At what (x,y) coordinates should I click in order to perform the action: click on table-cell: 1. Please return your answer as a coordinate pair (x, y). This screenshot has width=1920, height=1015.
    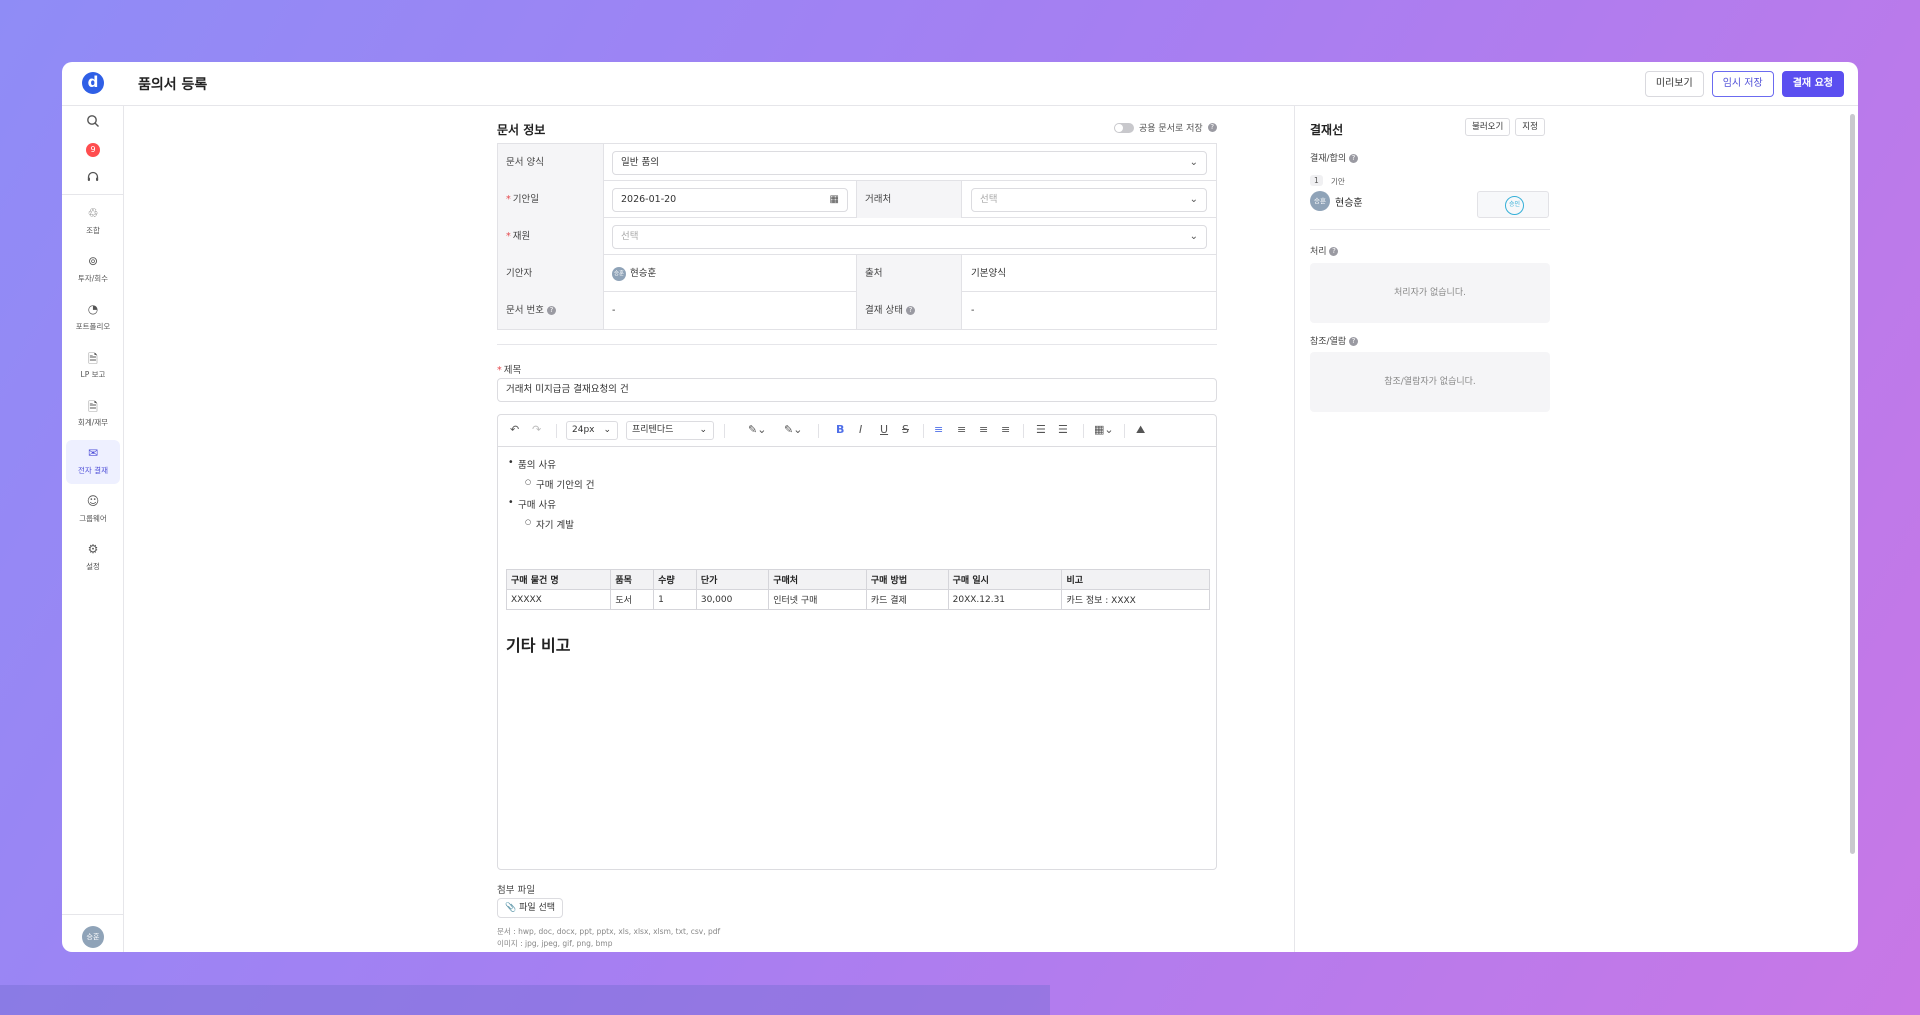
    Looking at the image, I should click on (675, 599).